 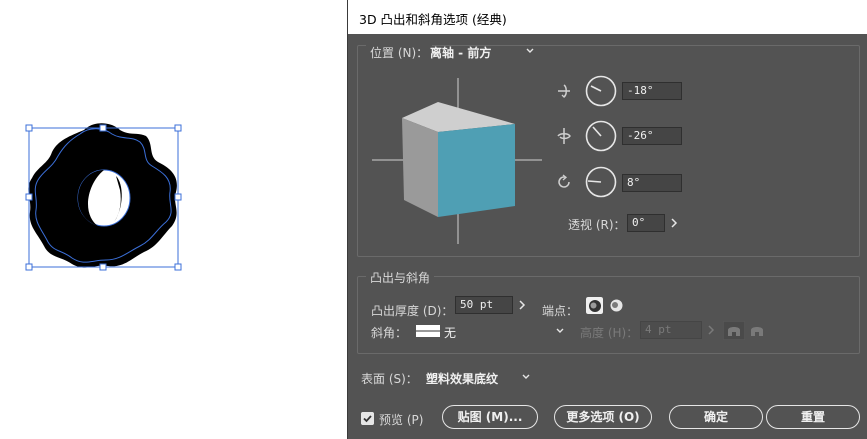 I want to click on handle-bl, so click(x=29, y=267).